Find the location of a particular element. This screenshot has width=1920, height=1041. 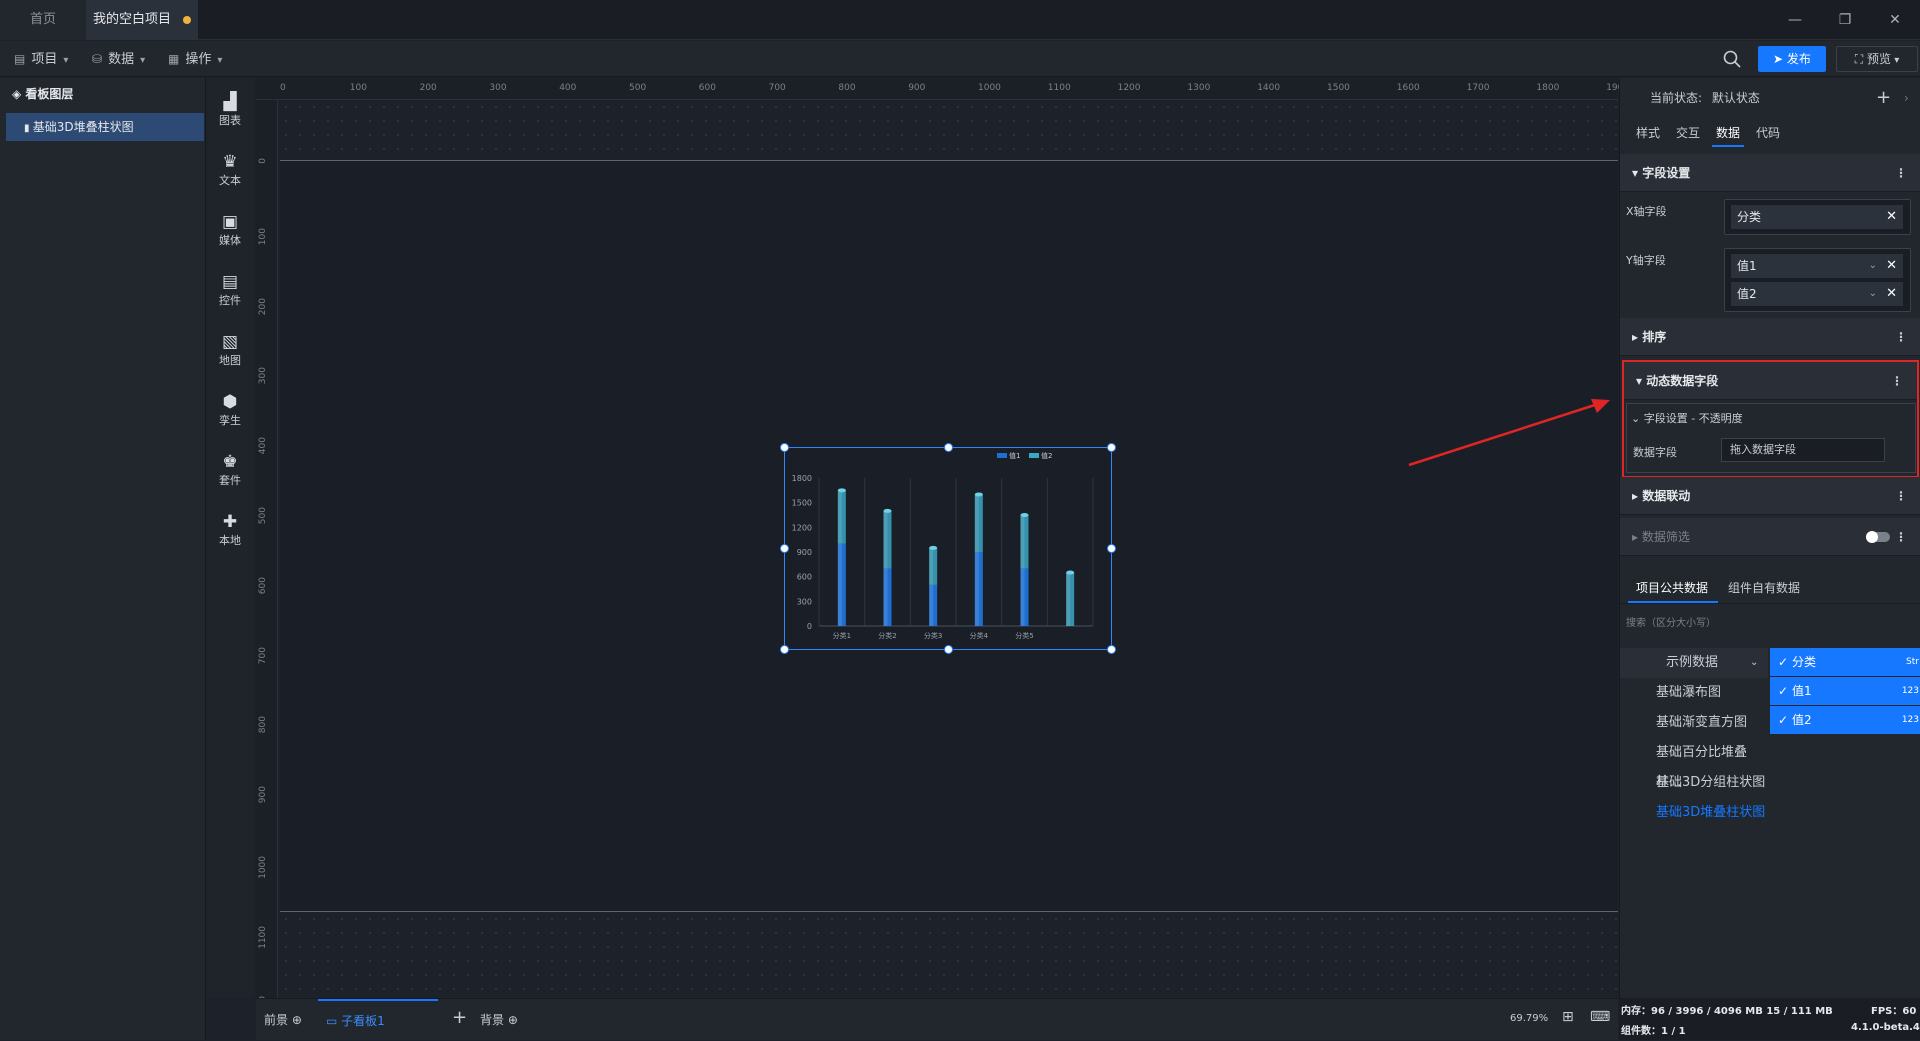

tool-text: ♛ 文本 is located at coordinates (230, 172).